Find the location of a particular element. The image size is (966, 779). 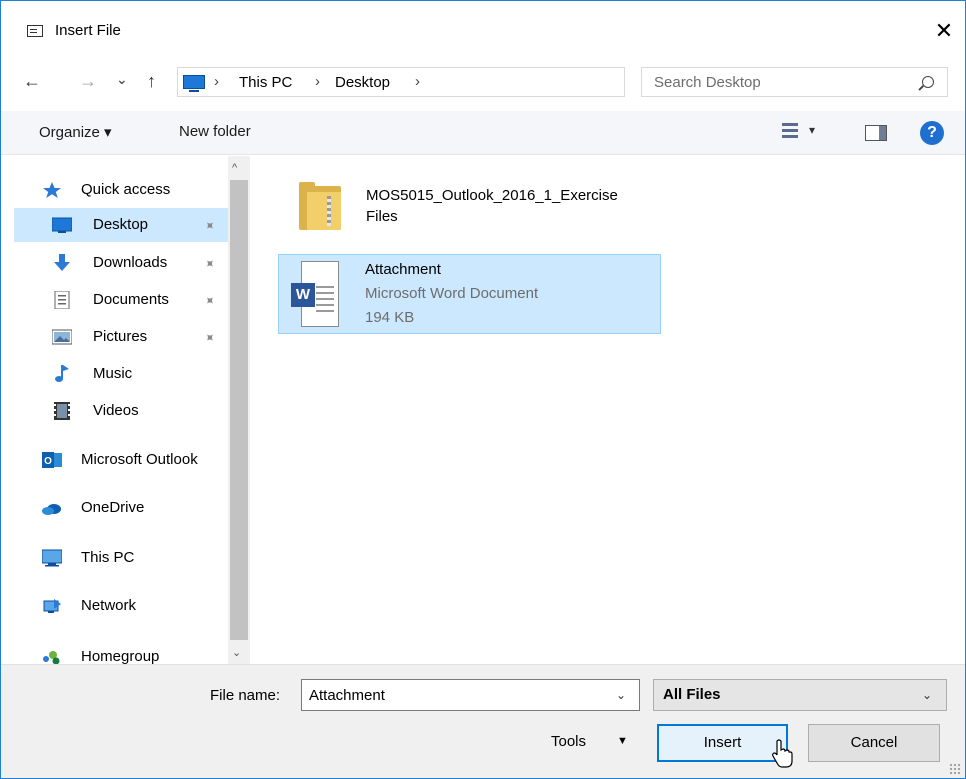

videos-icon is located at coordinates (62, 411).